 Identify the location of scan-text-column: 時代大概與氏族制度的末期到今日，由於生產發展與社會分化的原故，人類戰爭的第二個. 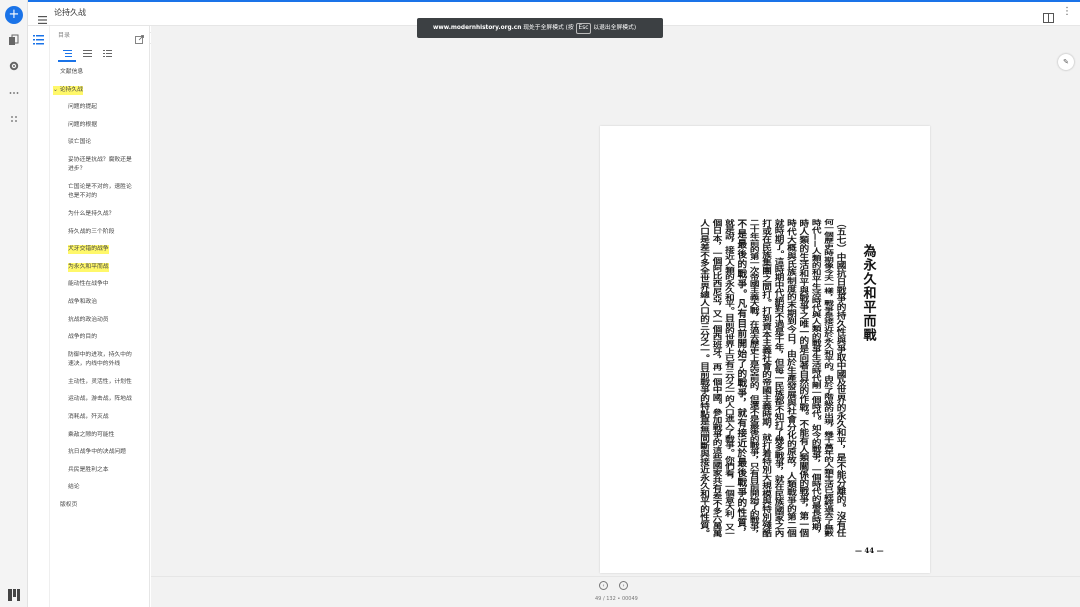
(791, 378).